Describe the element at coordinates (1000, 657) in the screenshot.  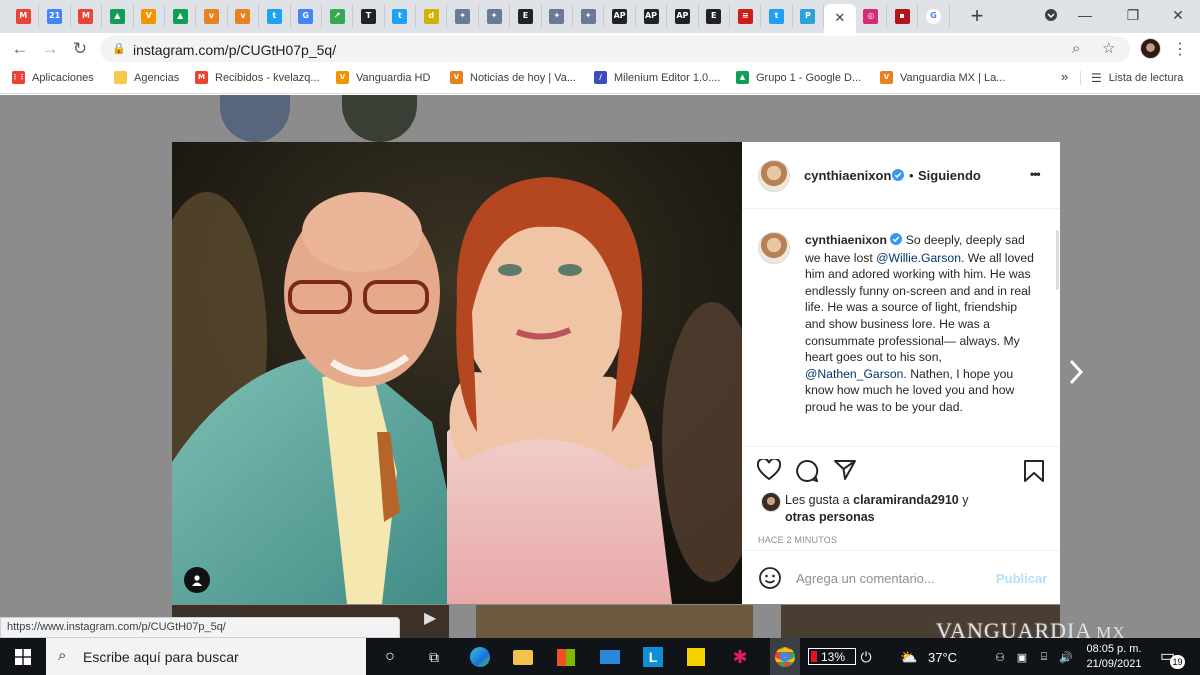
I see `people-icon: ⚇` at that location.